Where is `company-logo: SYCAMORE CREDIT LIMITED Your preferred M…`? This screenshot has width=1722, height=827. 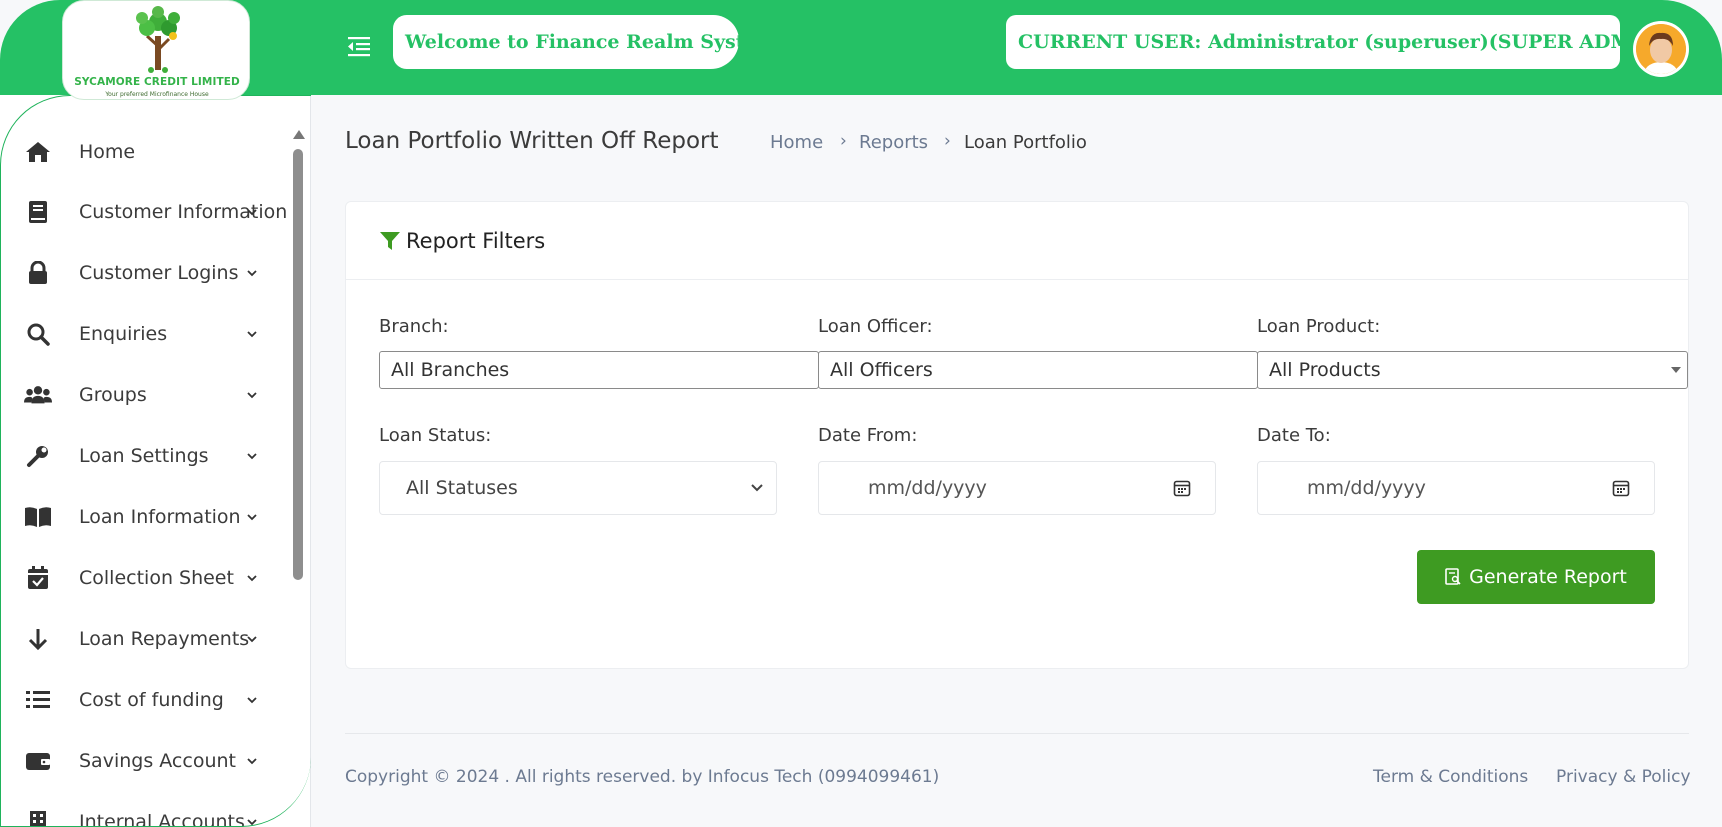 company-logo: SYCAMORE CREDIT LIMITED Your preferred M… is located at coordinates (156, 50).